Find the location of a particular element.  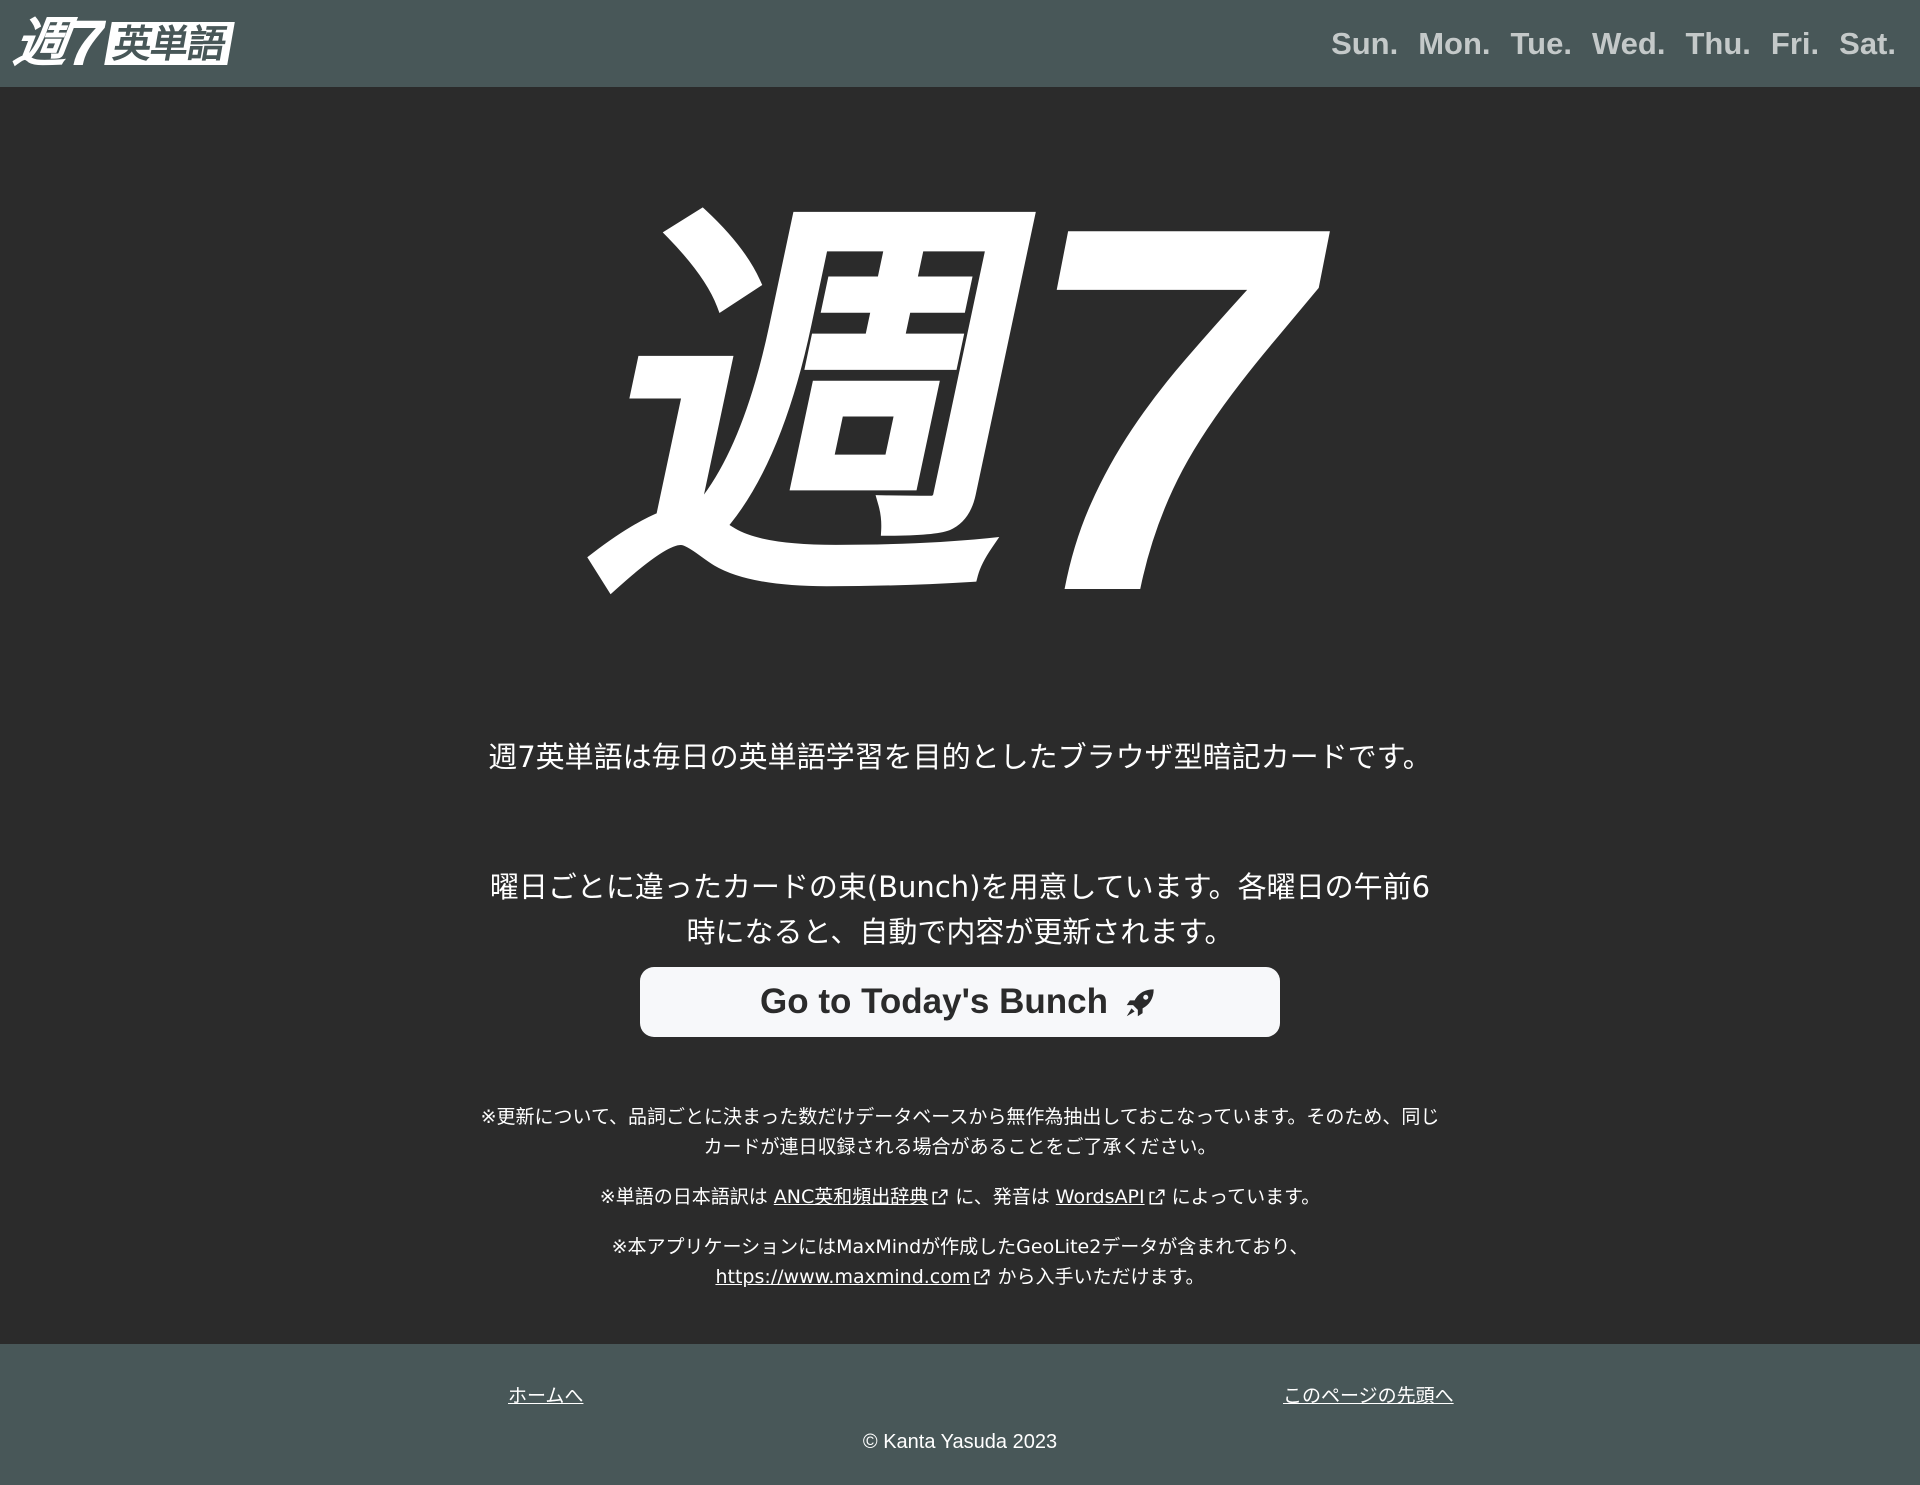

note2-mid: に、発音は is located at coordinates (1002, 1197).